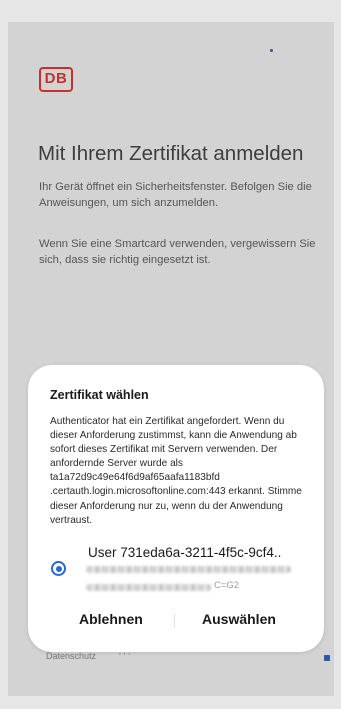 The image size is (341, 709). Describe the element at coordinates (227, 585) in the screenshot. I see `certificate-suffix: C=G2` at that location.